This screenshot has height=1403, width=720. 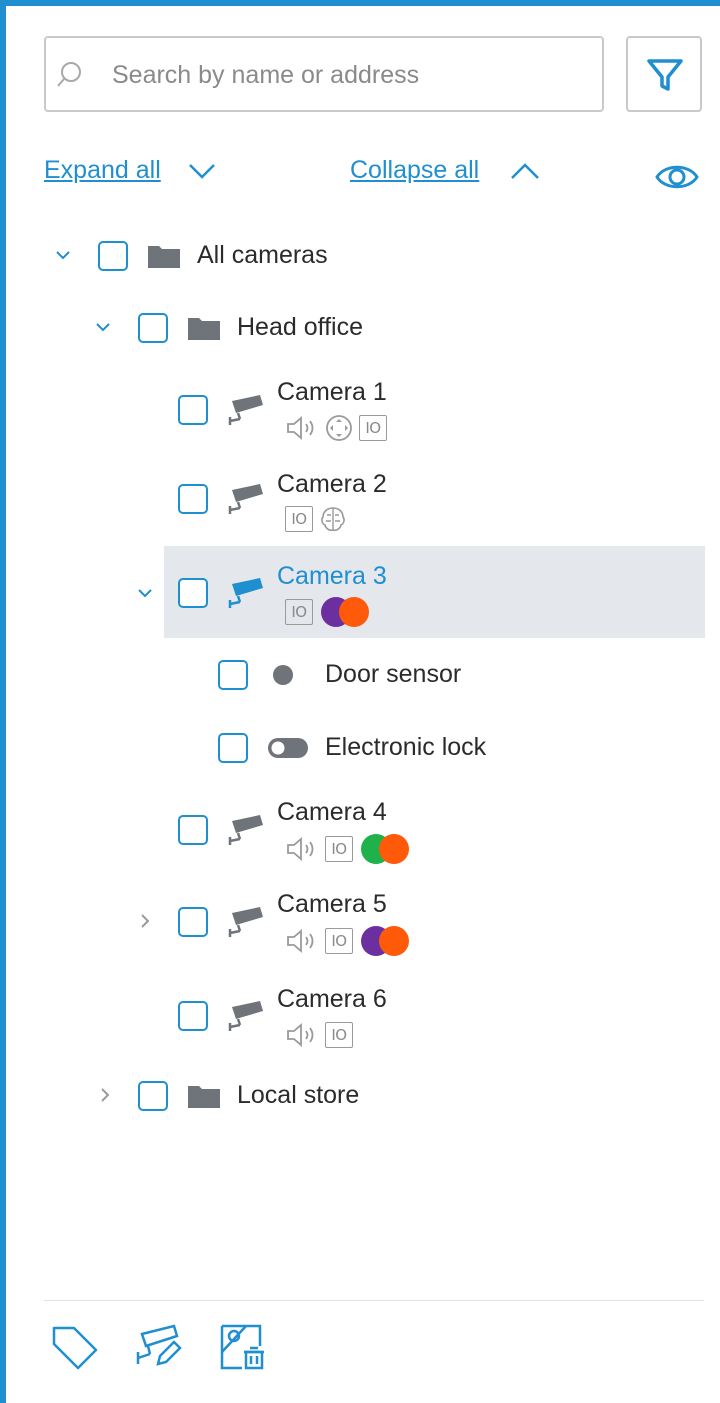 What do you see at coordinates (332, 576) in the screenshot?
I see `tree-label: Camera 3` at bounding box center [332, 576].